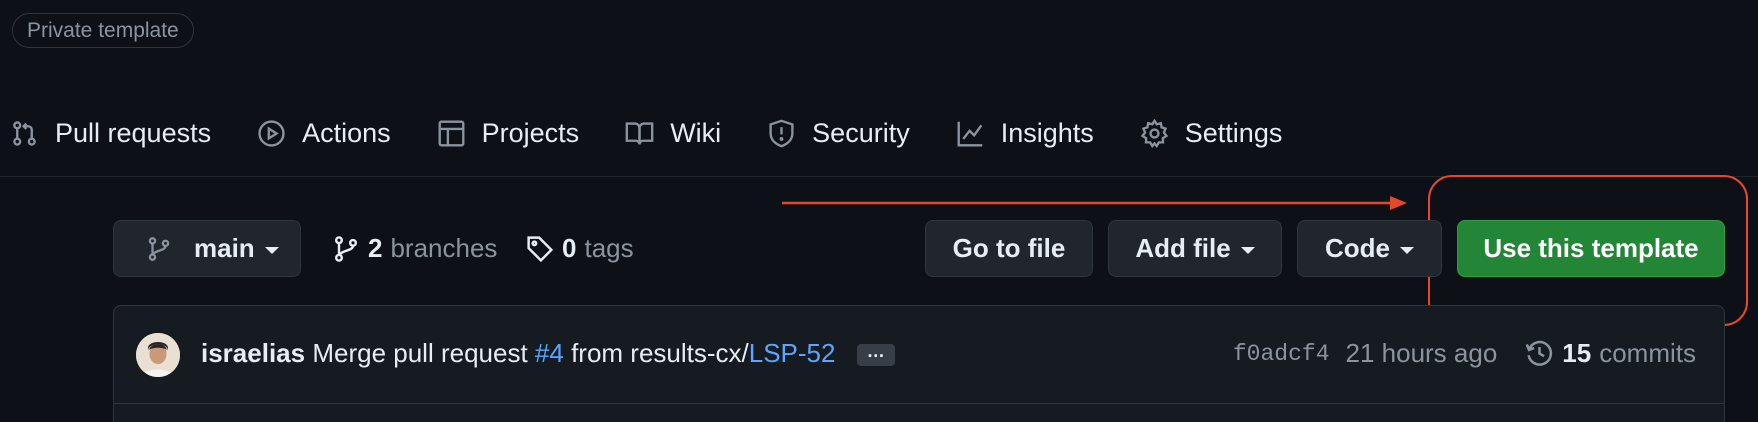  What do you see at coordinates (375, 248) in the screenshot?
I see `branches-count: 2` at bounding box center [375, 248].